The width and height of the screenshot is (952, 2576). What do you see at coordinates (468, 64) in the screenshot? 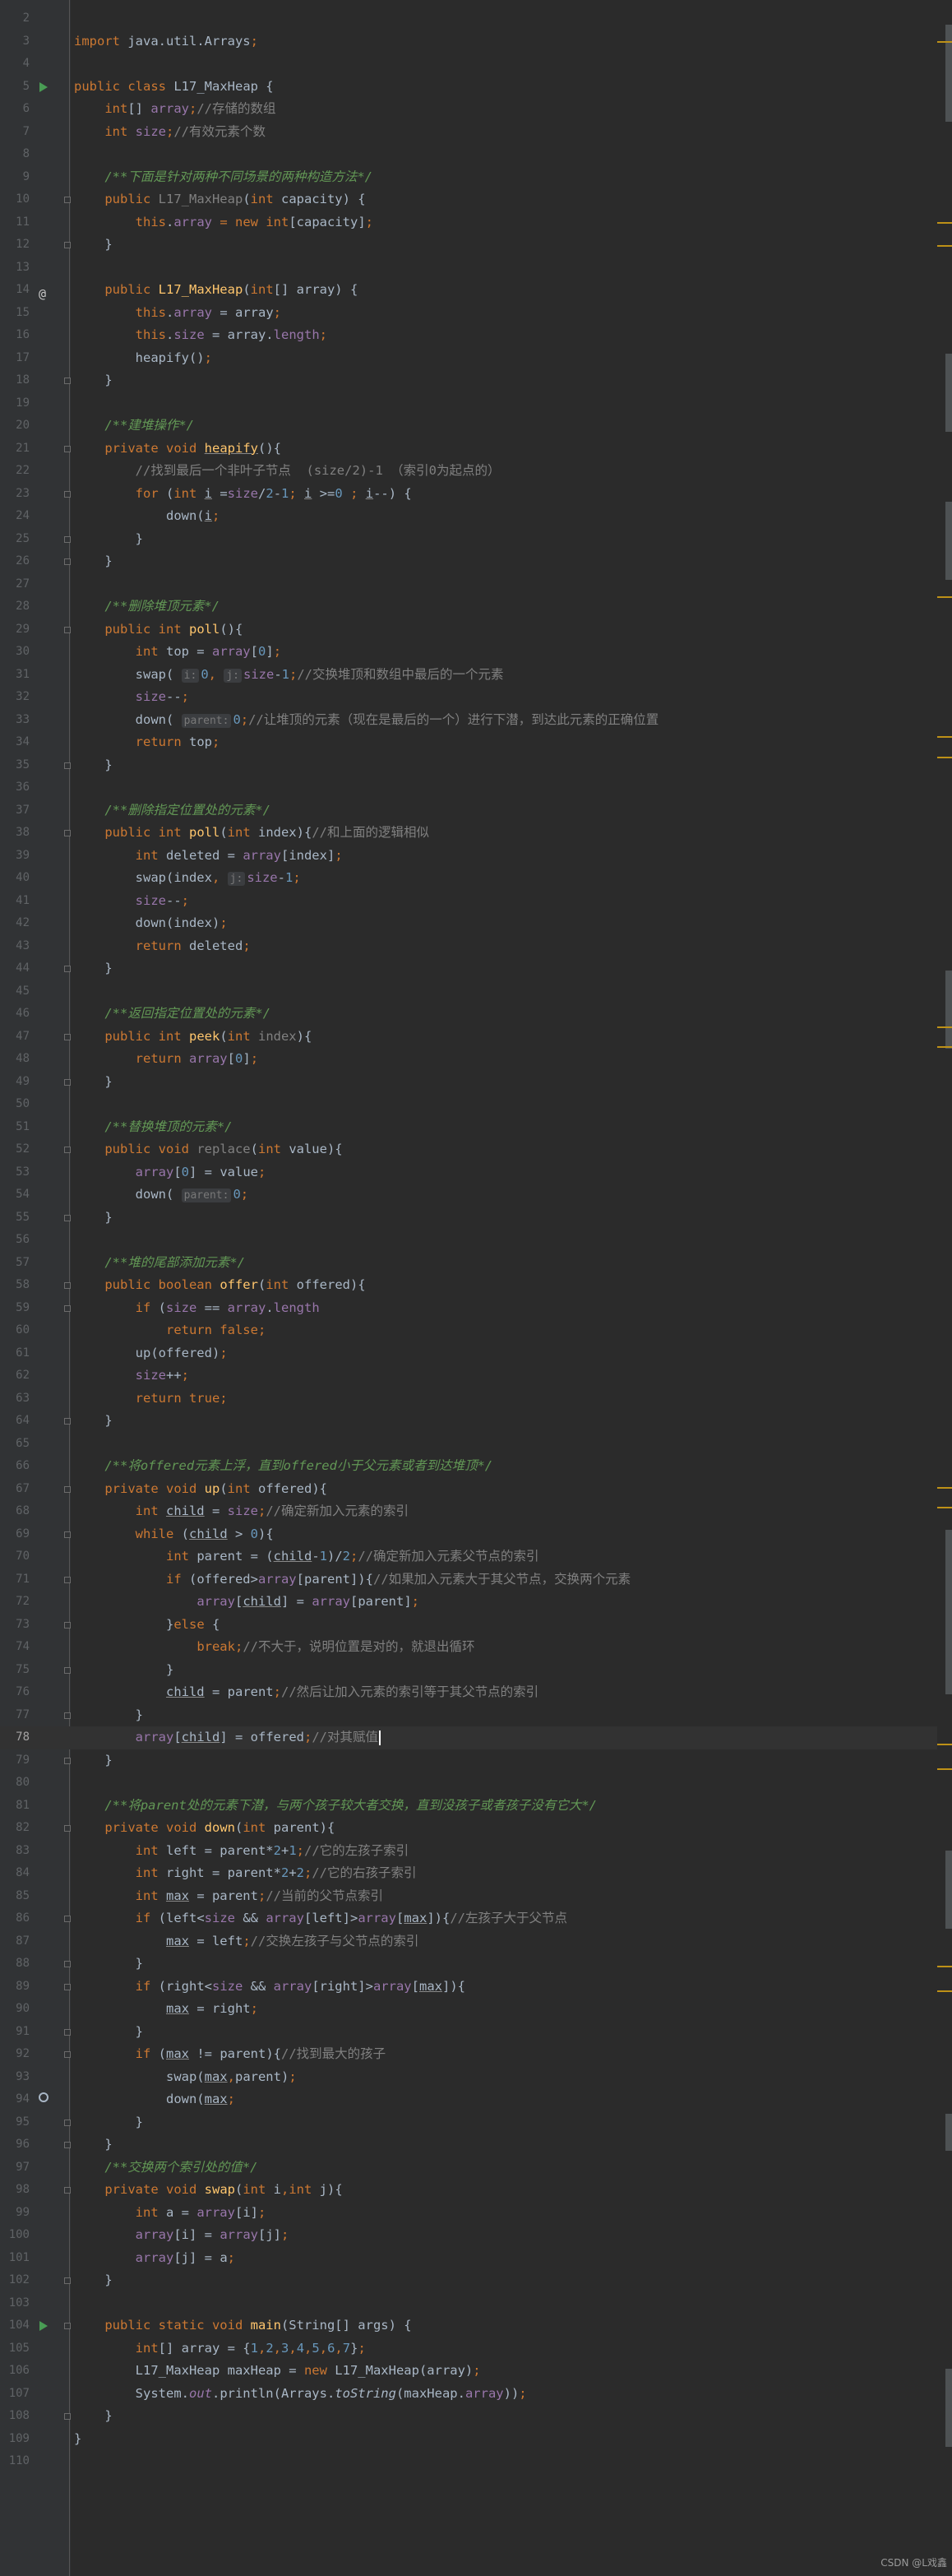
I see `code-line: 4` at bounding box center [468, 64].